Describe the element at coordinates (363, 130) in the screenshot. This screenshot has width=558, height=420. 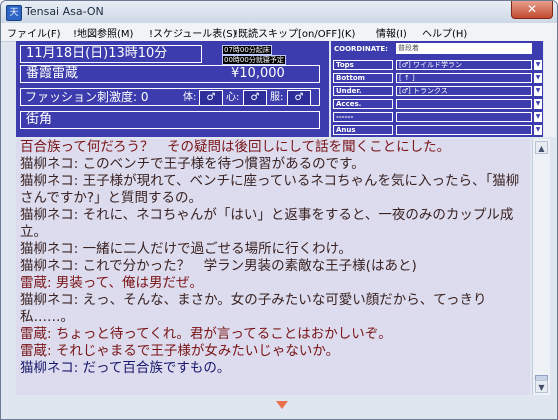
I see `equip-label: Anus` at that location.